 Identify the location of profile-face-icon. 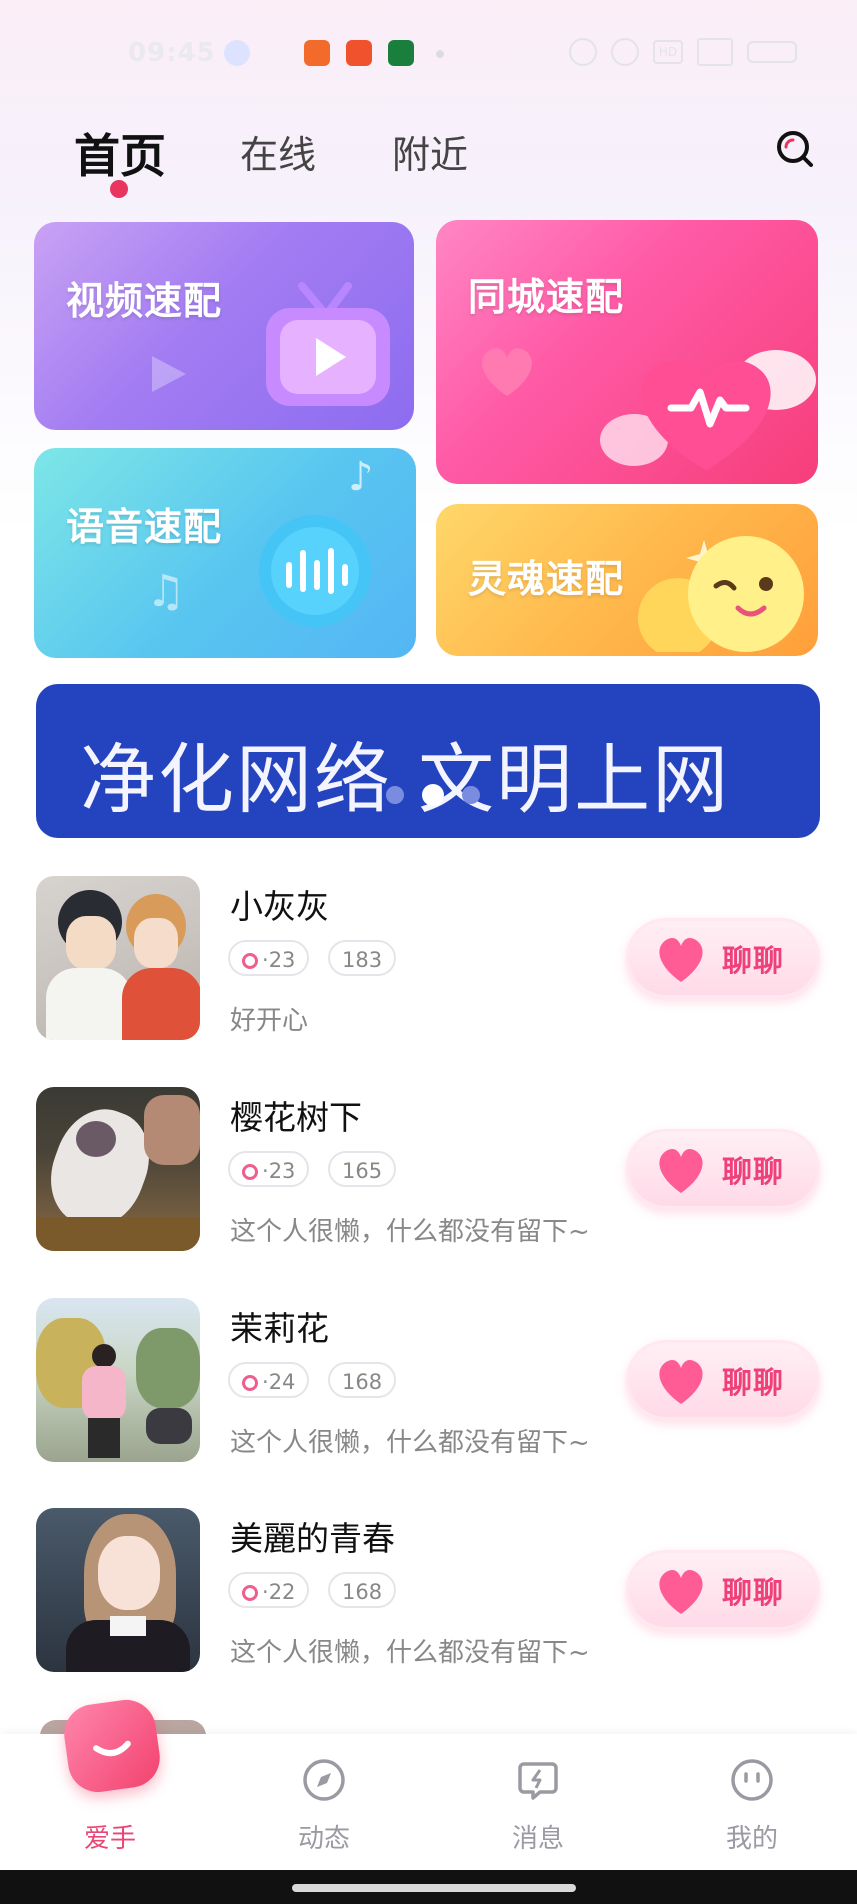
(752, 1780).